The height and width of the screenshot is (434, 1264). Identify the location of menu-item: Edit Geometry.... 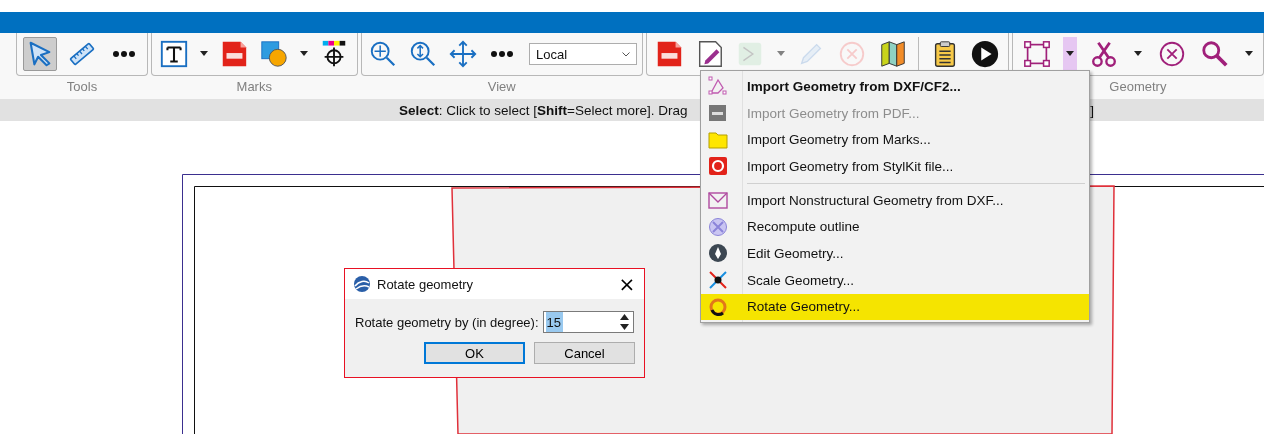
(895, 253).